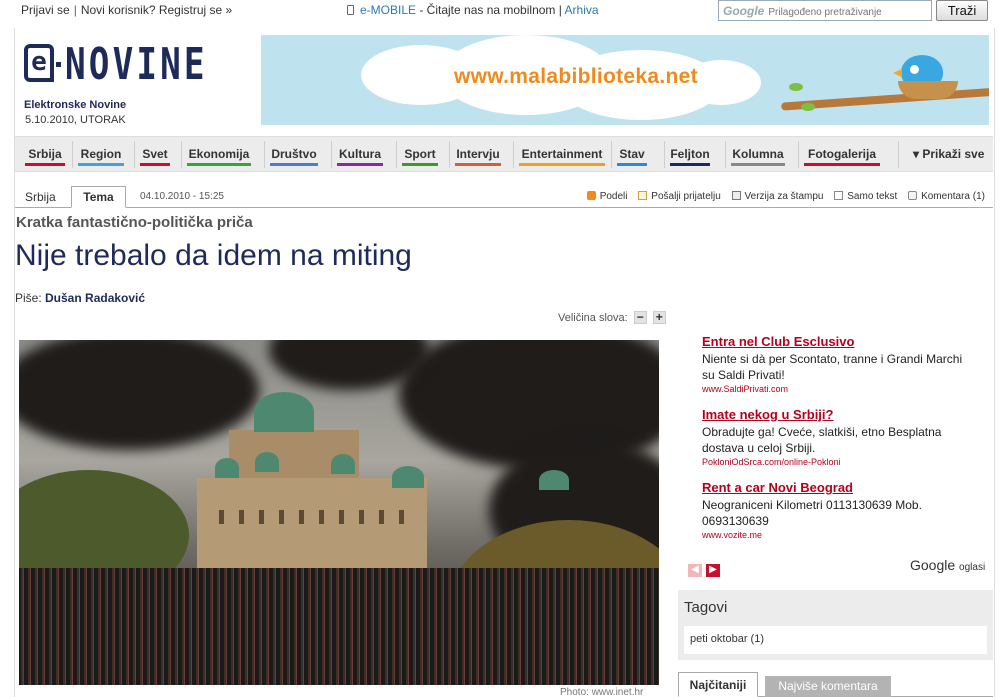  Describe the element at coordinates (837, 462) in the screenshot. I see `ad-url: PokloniOdSrca.com/online-Pokloni` at that location.